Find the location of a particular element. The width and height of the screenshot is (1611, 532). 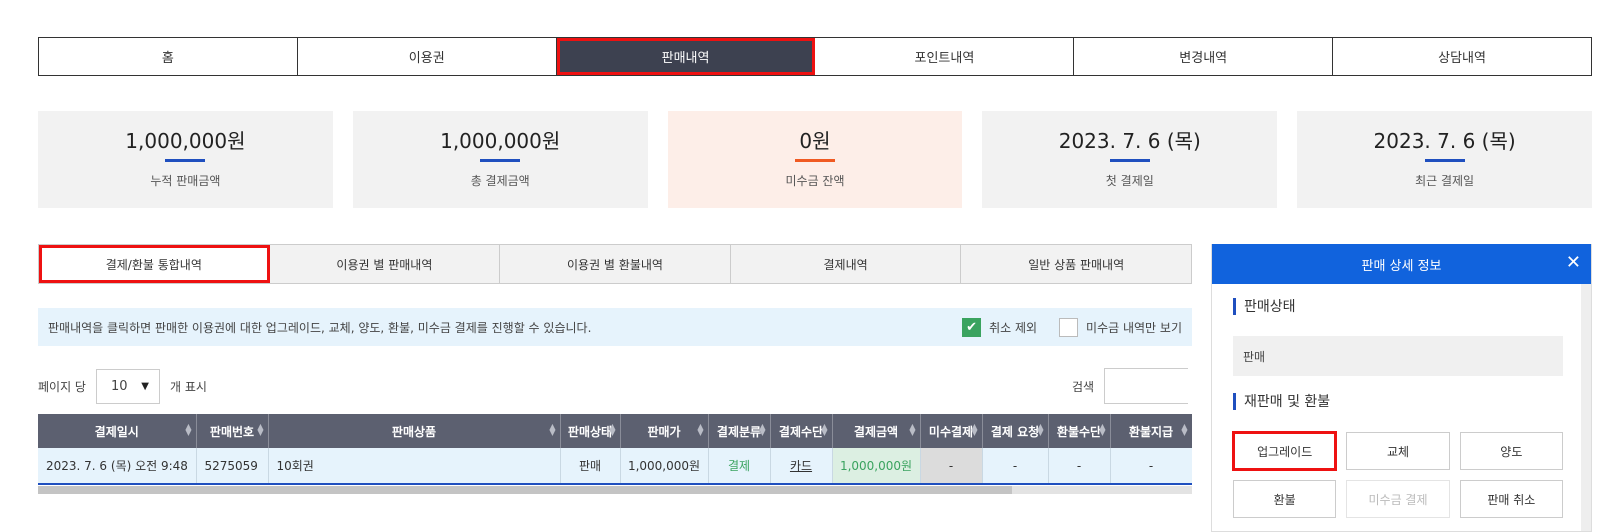

upgrade-button: 업그레이드 is located at coordinates (1284, 451).